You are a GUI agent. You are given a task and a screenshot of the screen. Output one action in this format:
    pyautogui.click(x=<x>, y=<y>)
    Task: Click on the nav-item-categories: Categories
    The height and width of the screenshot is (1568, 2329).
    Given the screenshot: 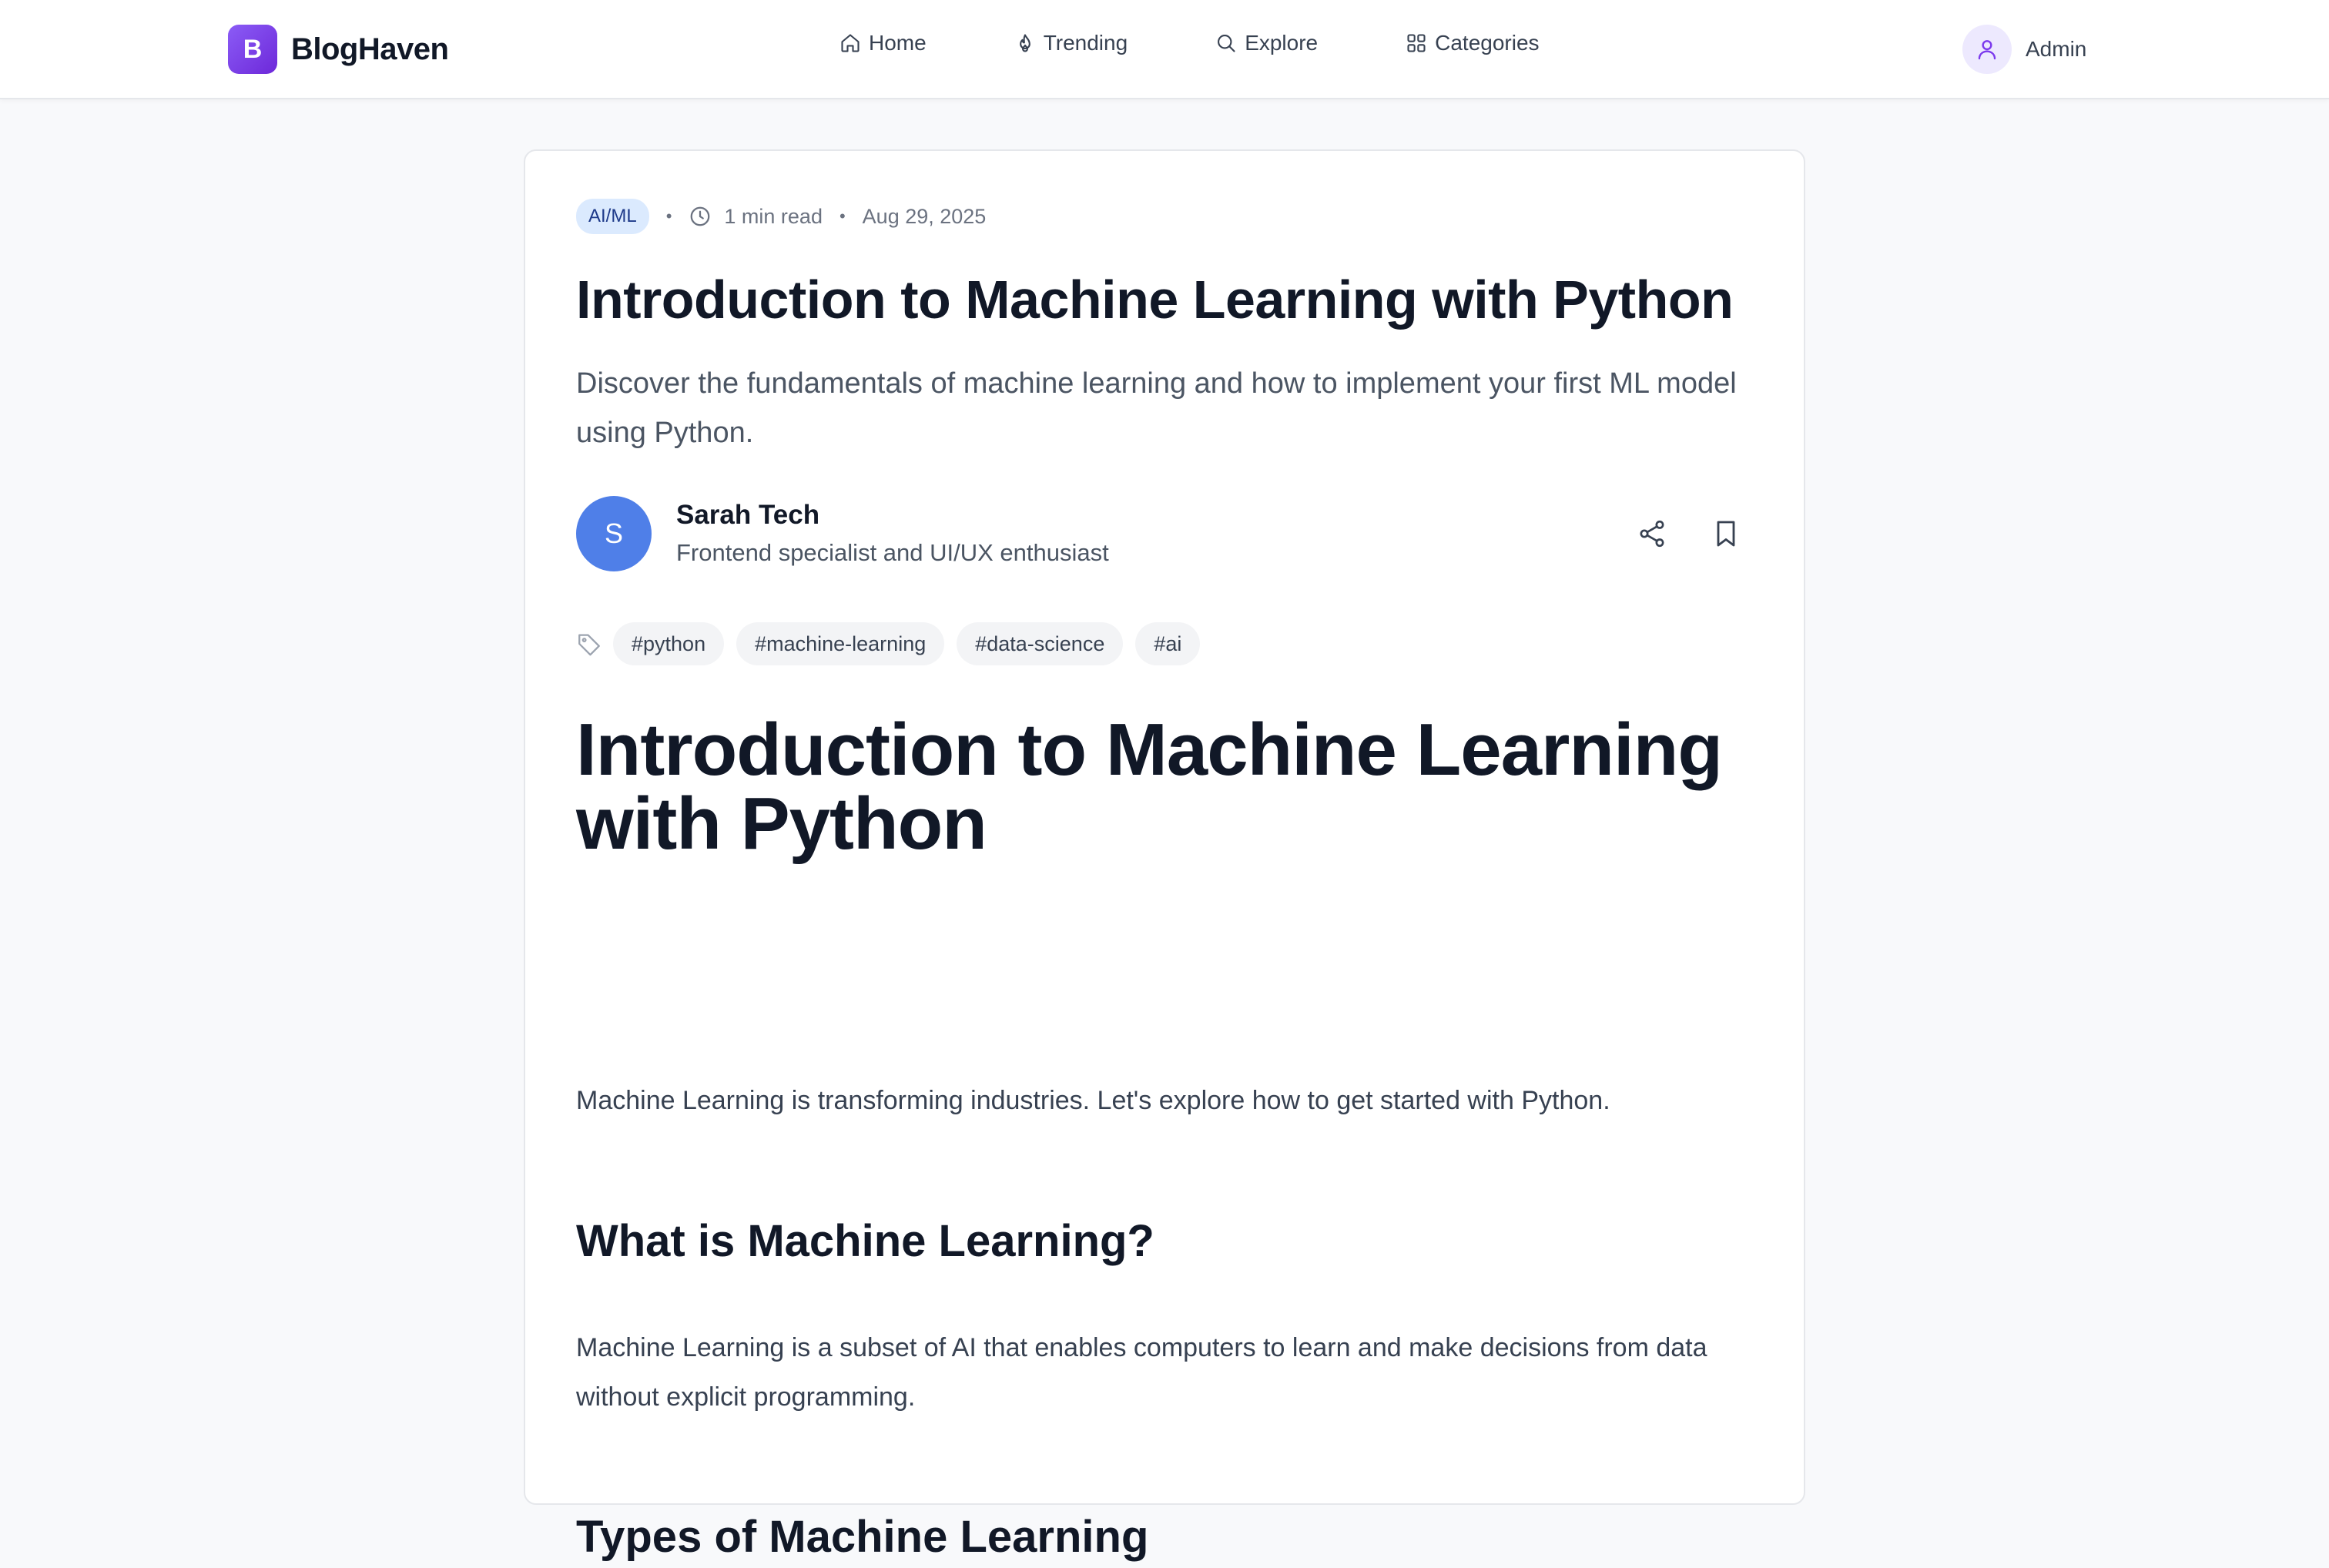 What is the action you would take?
    pyautogui.click(x=1473, y=43)
    